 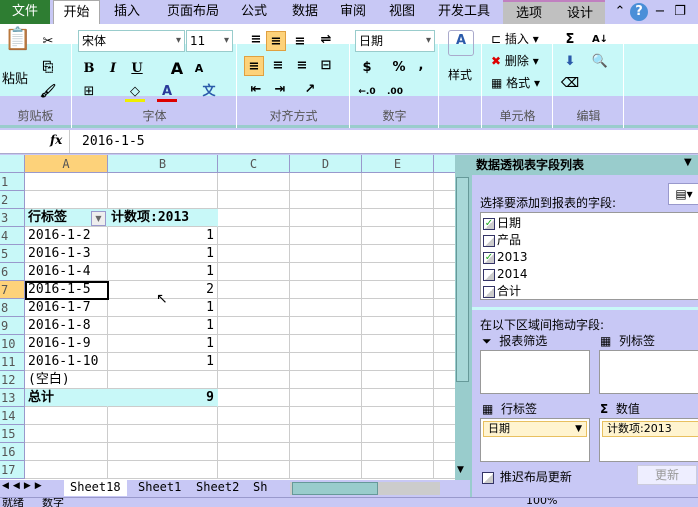 What do you see at coordinates (12, 326) in the screenshot?
I see `row-header: 9` at bounding box center [12, 326].